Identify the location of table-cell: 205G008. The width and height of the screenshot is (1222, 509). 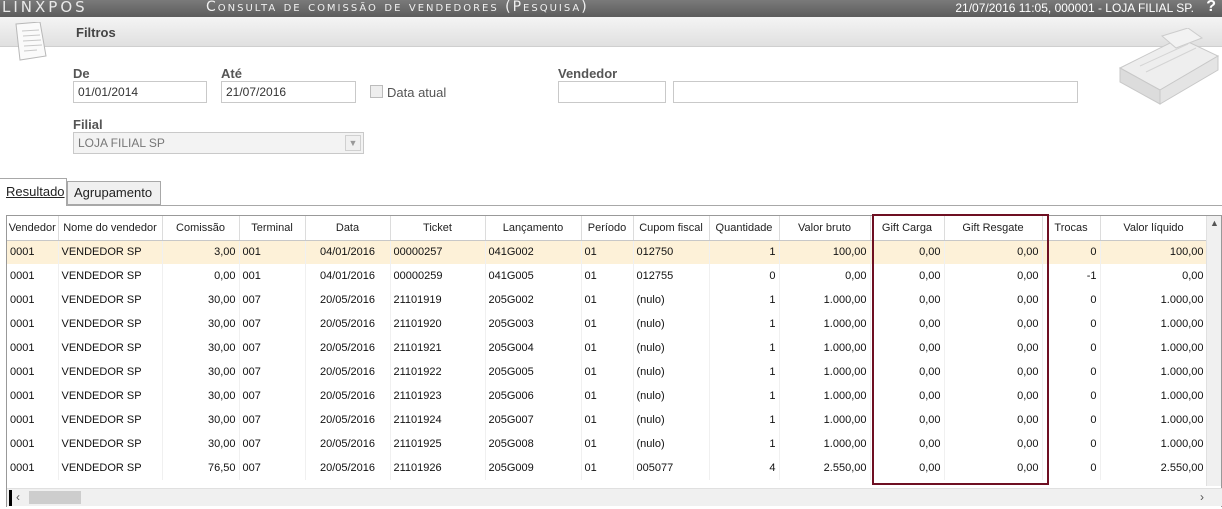
(533, 444).